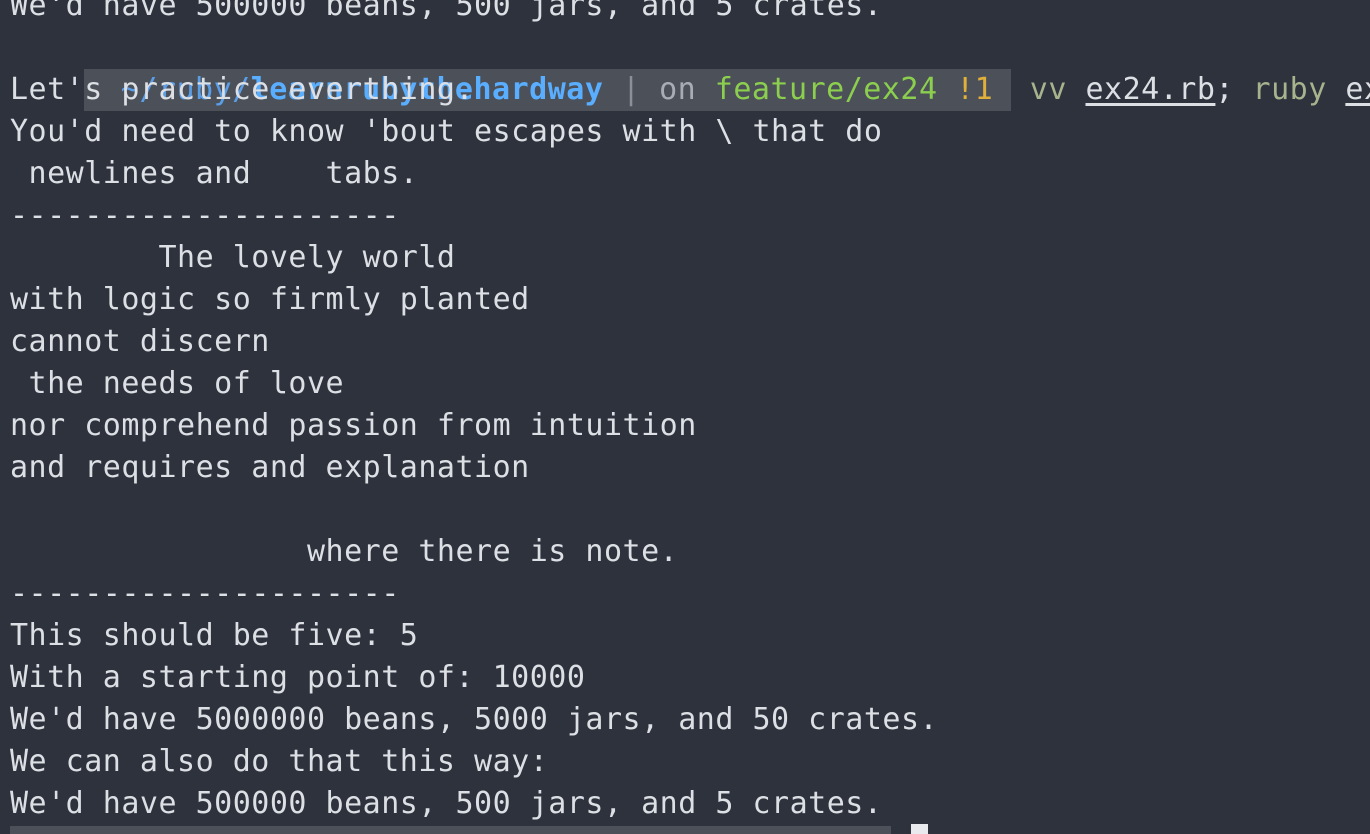  What do you see at coordinates (177, 383) in the screenshot?
I see `output-line: the needs of love` at bounding box center [177, 383].